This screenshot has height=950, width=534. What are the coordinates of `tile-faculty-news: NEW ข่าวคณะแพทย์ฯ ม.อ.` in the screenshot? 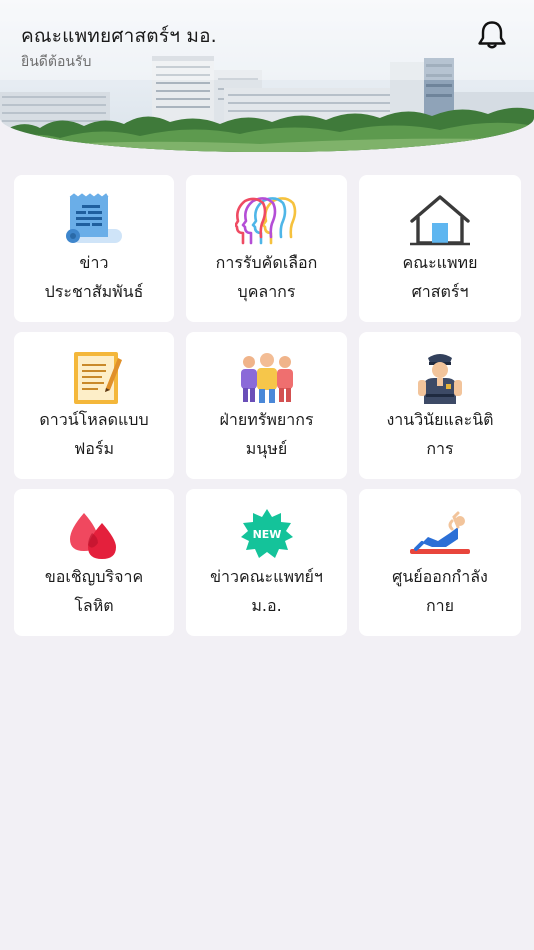 It's located at (266, 562).